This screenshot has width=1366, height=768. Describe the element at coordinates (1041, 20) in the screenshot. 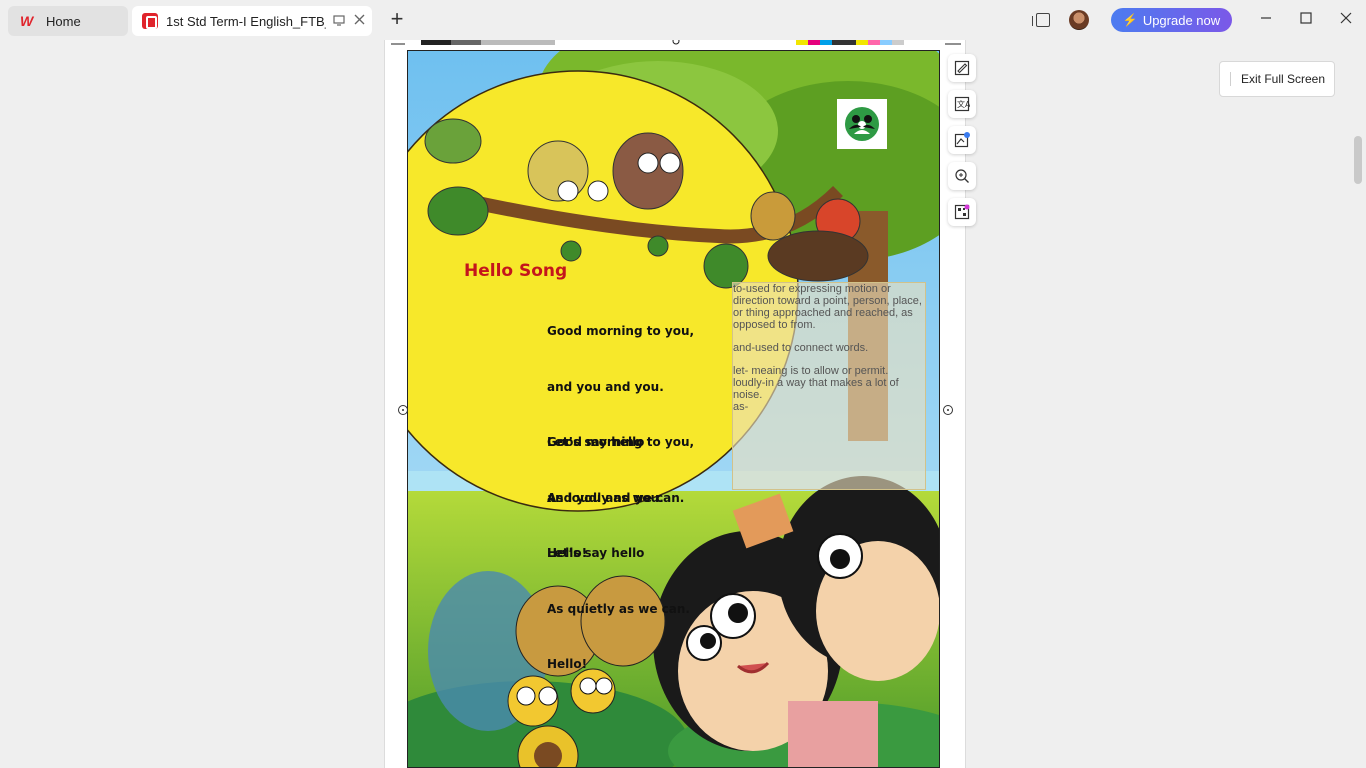

I see `restore-window-icon` at that location.